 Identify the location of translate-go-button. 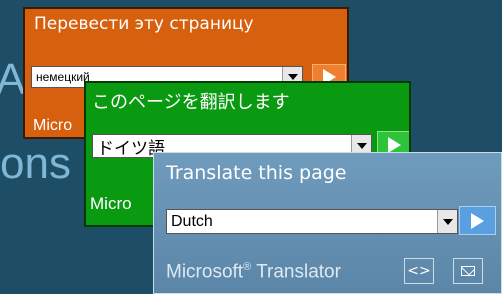
(477, 220).